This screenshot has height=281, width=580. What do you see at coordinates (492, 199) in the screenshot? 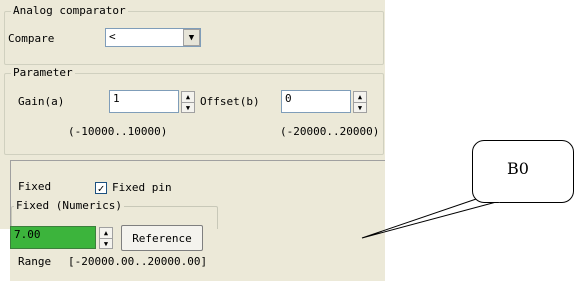
I see `callout-joint` at bounding box center [492, 199].